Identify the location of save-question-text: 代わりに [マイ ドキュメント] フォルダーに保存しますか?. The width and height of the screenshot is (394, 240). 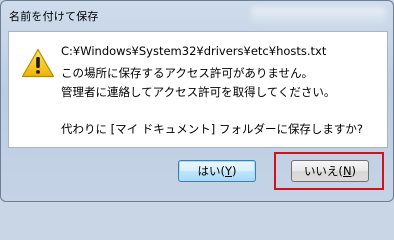
(212, 129).